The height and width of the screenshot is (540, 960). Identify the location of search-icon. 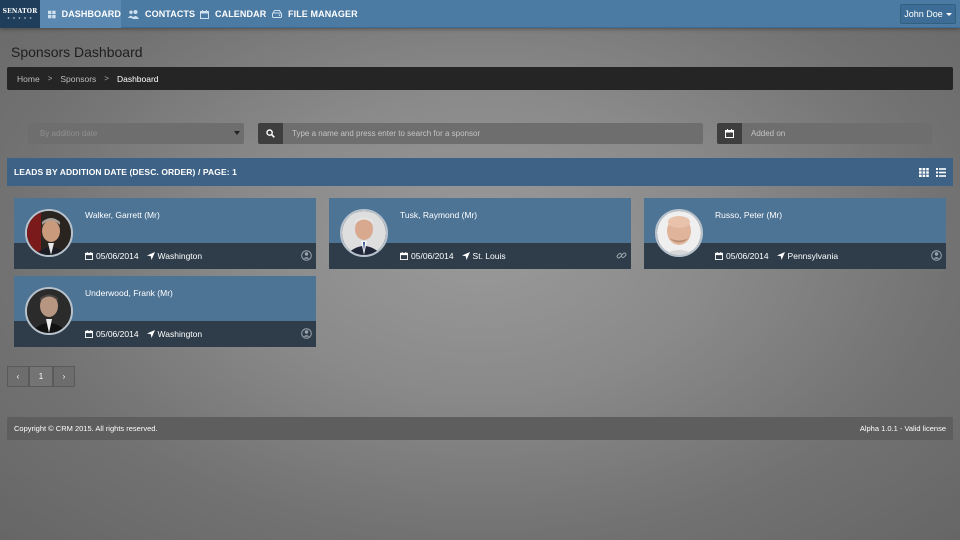
(270, 133).